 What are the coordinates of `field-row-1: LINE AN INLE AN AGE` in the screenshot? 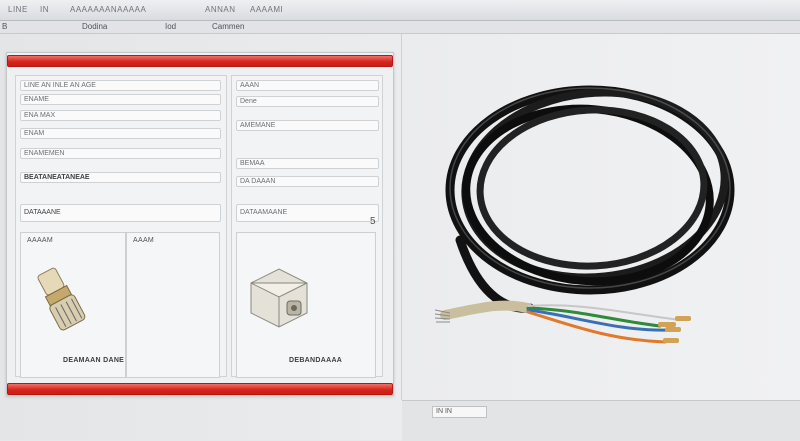 It's located at (120, 85).